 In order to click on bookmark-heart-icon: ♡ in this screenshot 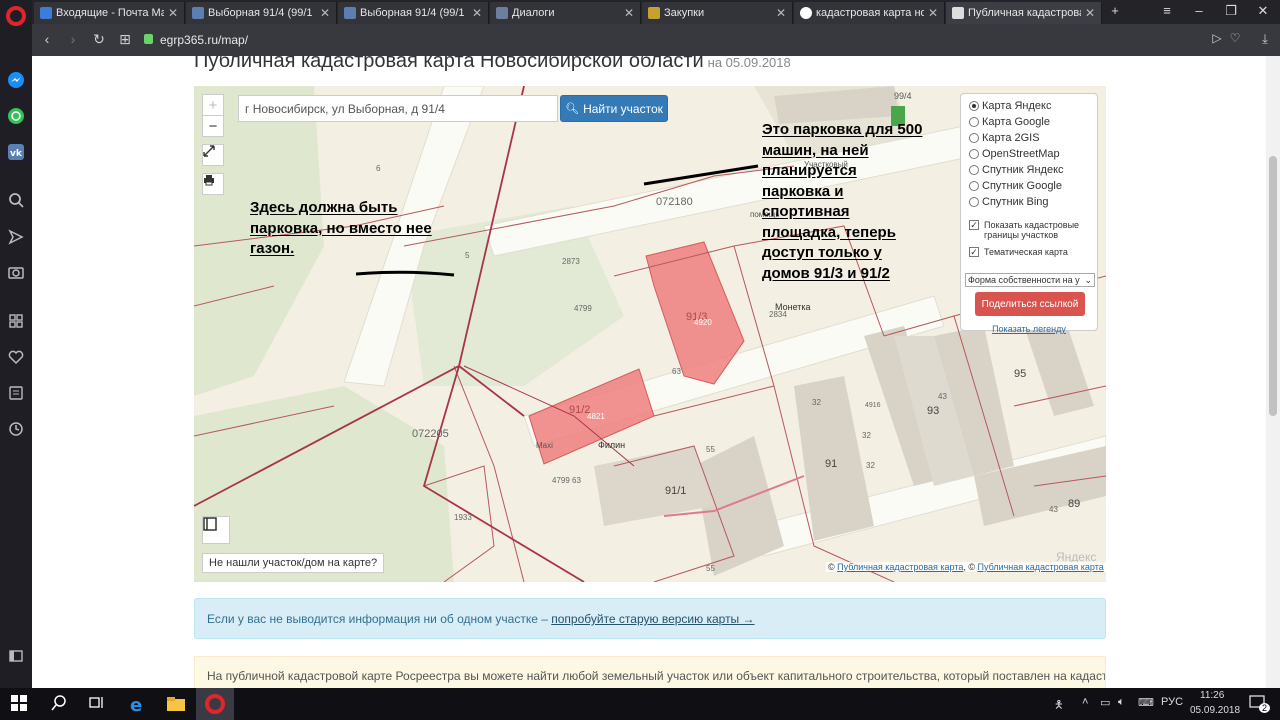, I will do `click(1235, 38)`.